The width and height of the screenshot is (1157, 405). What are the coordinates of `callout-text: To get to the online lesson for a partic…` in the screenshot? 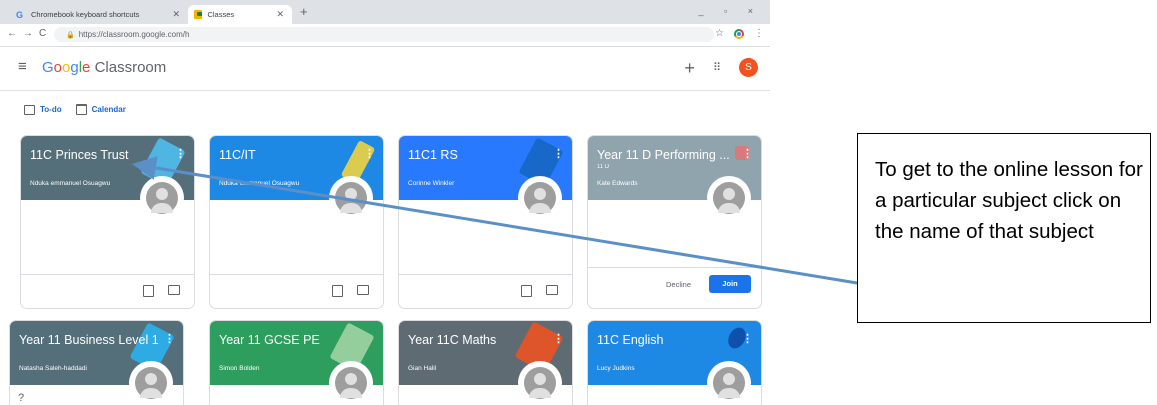 It's located at (1009, 200).